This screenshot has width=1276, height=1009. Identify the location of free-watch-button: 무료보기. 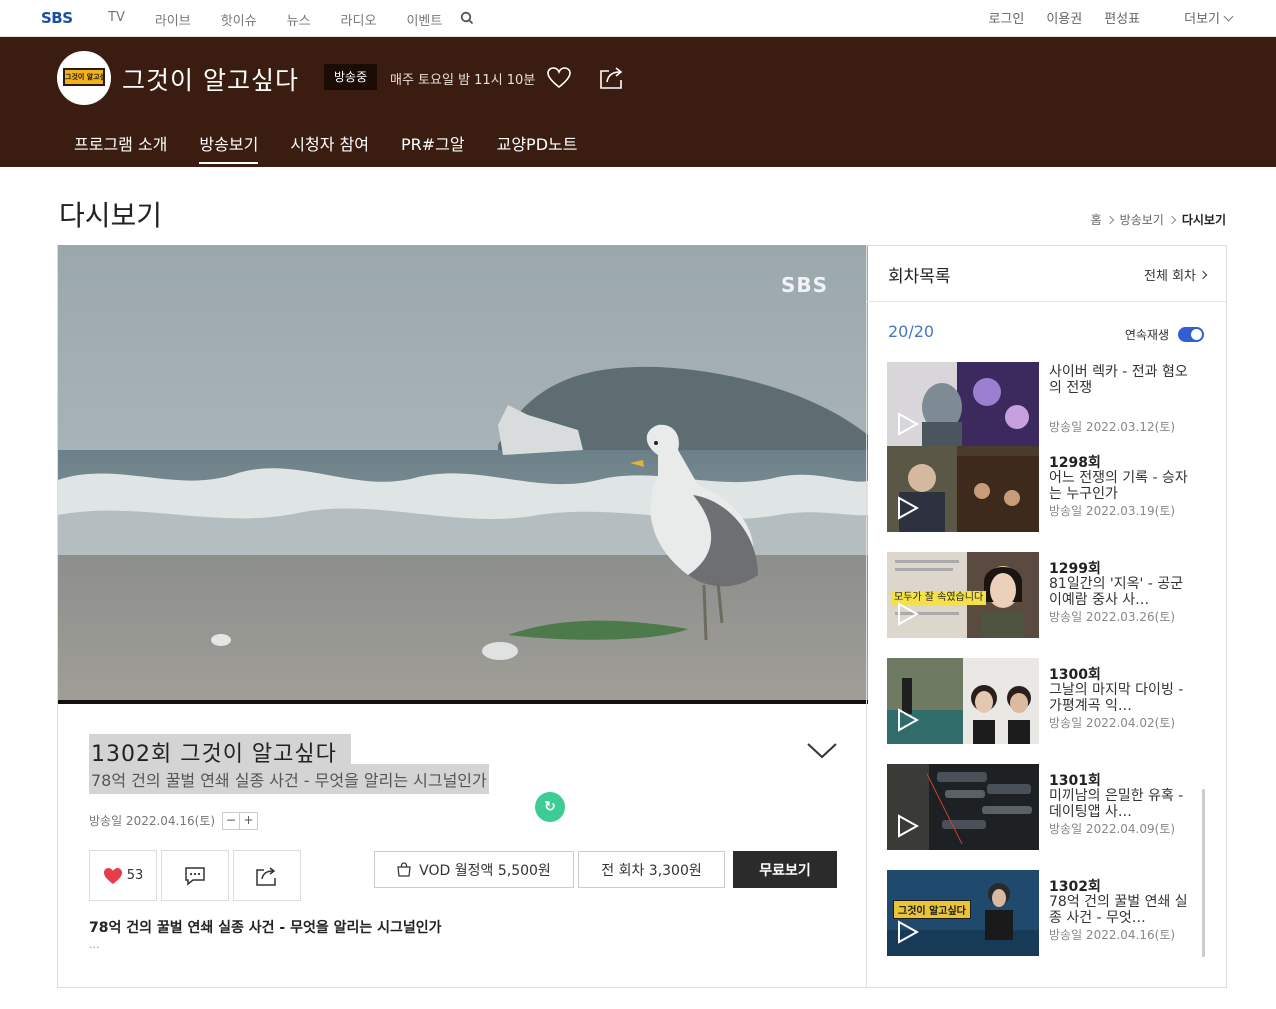
(785, 869).